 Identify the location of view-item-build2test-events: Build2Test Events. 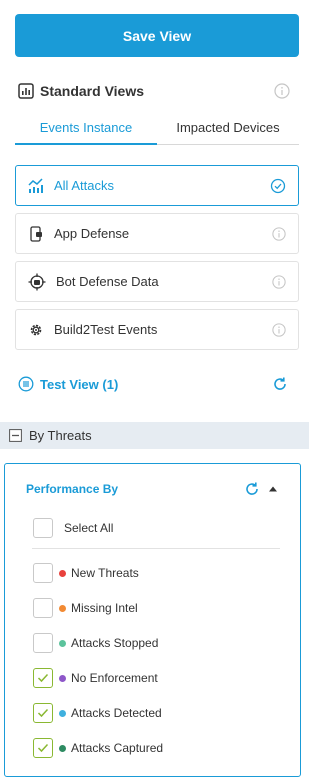
(157, 329).